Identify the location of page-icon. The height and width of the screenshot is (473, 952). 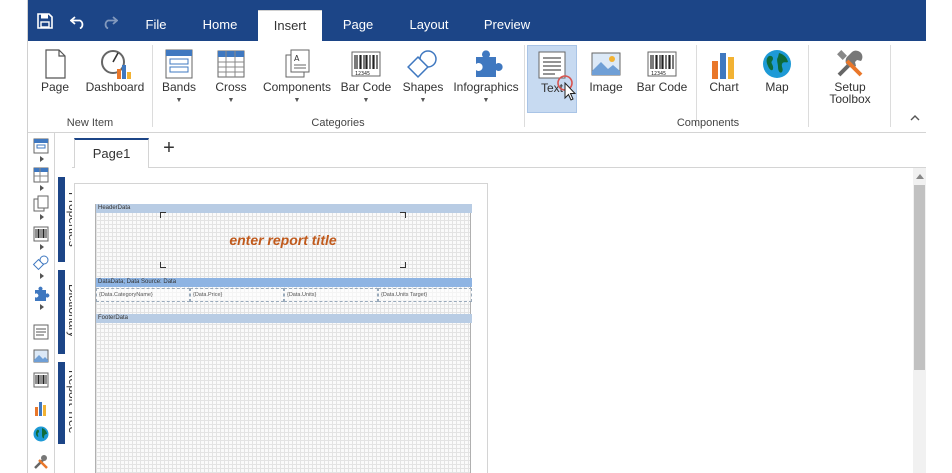
(55, 64).